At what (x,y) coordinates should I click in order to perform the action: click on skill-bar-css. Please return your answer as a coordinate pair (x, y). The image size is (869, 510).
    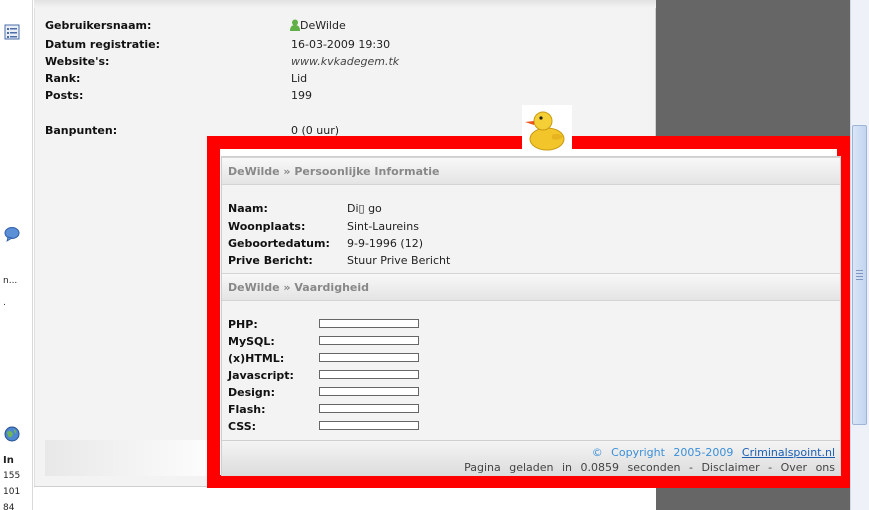
    Looking at the image, I should click on (369, 425).